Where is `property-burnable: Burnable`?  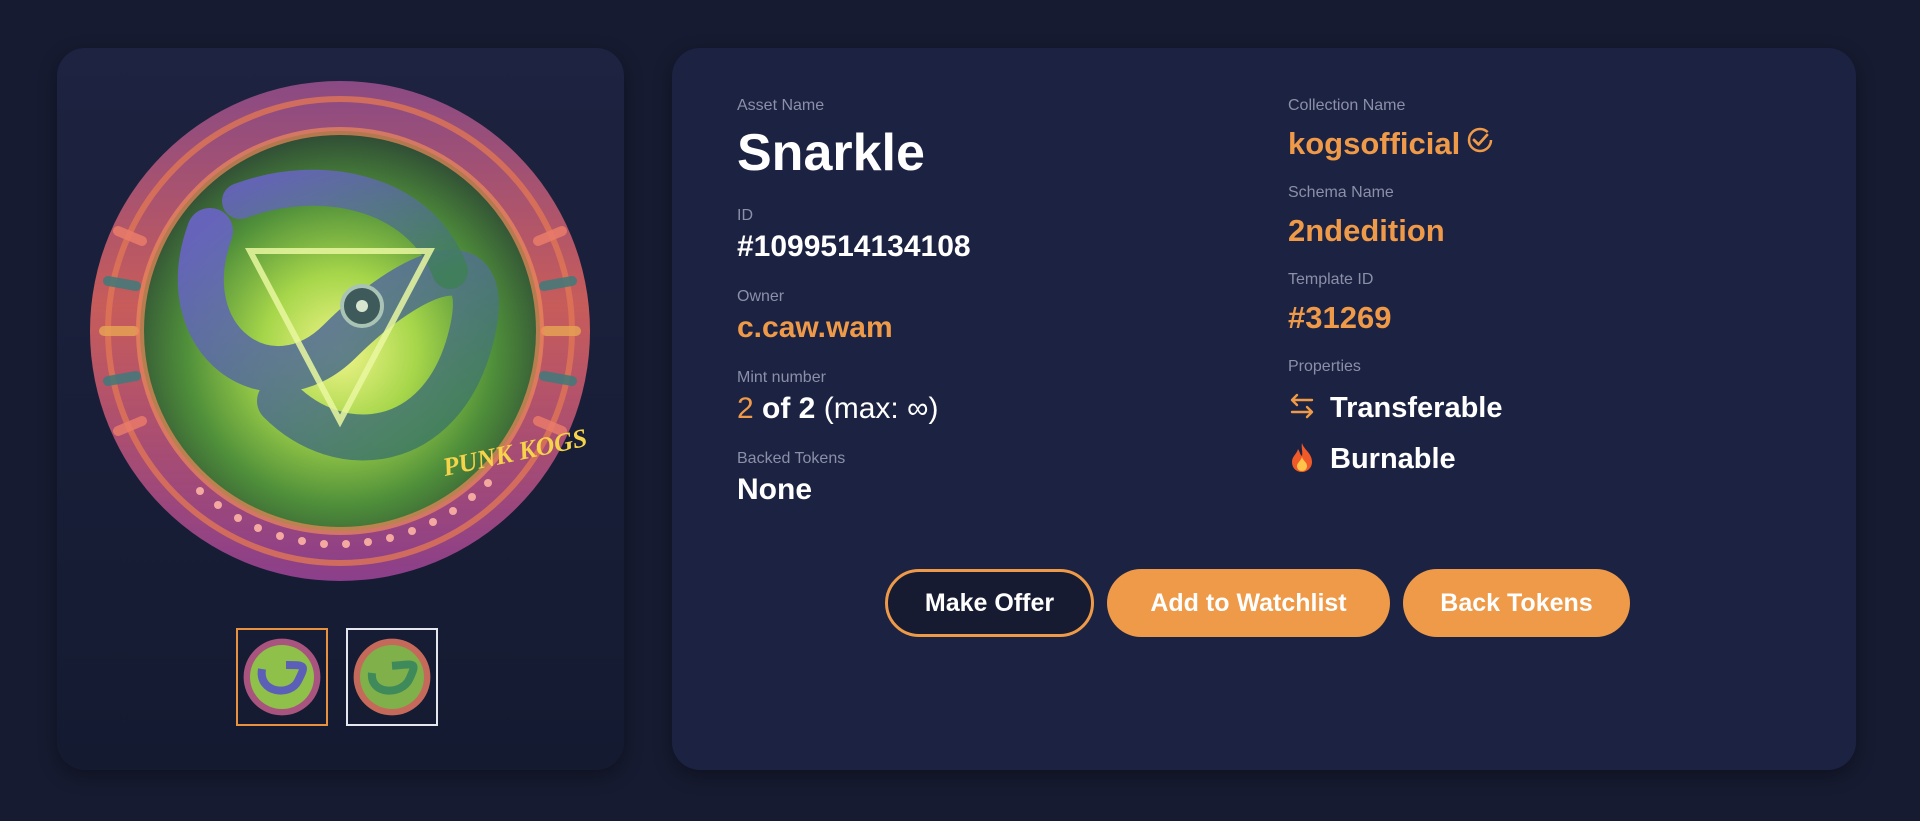 property-burnable: Burnable is located at coordinates (1372, 459).